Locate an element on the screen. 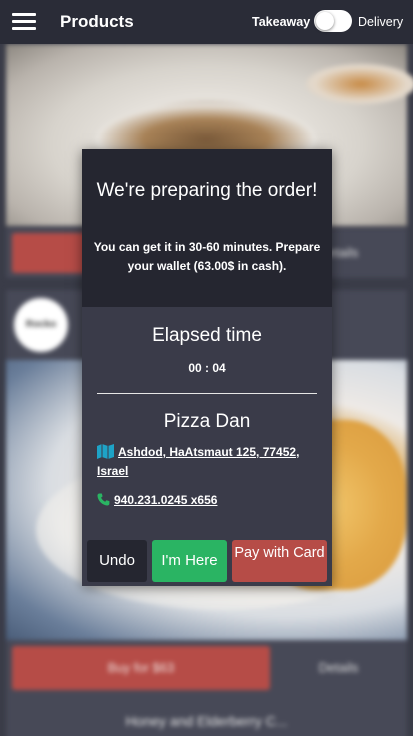 The image size is (413, 736). details-button-2: Details is located at coordinates (338, 668).